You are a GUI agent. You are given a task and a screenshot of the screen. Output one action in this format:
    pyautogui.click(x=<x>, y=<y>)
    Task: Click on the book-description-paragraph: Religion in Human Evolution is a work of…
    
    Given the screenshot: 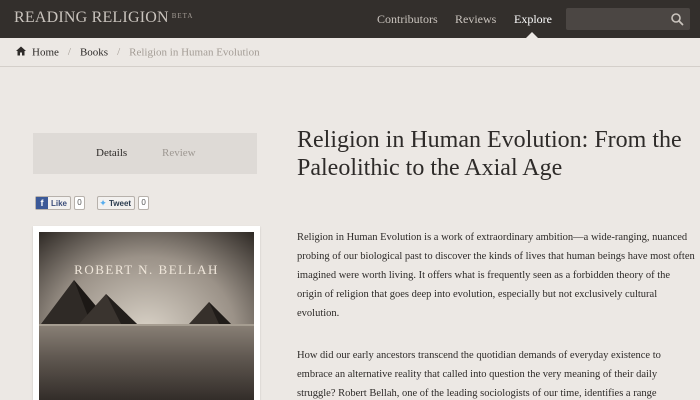 What is the action you would take?
    pyautogui.click(x=496, y=275)
    